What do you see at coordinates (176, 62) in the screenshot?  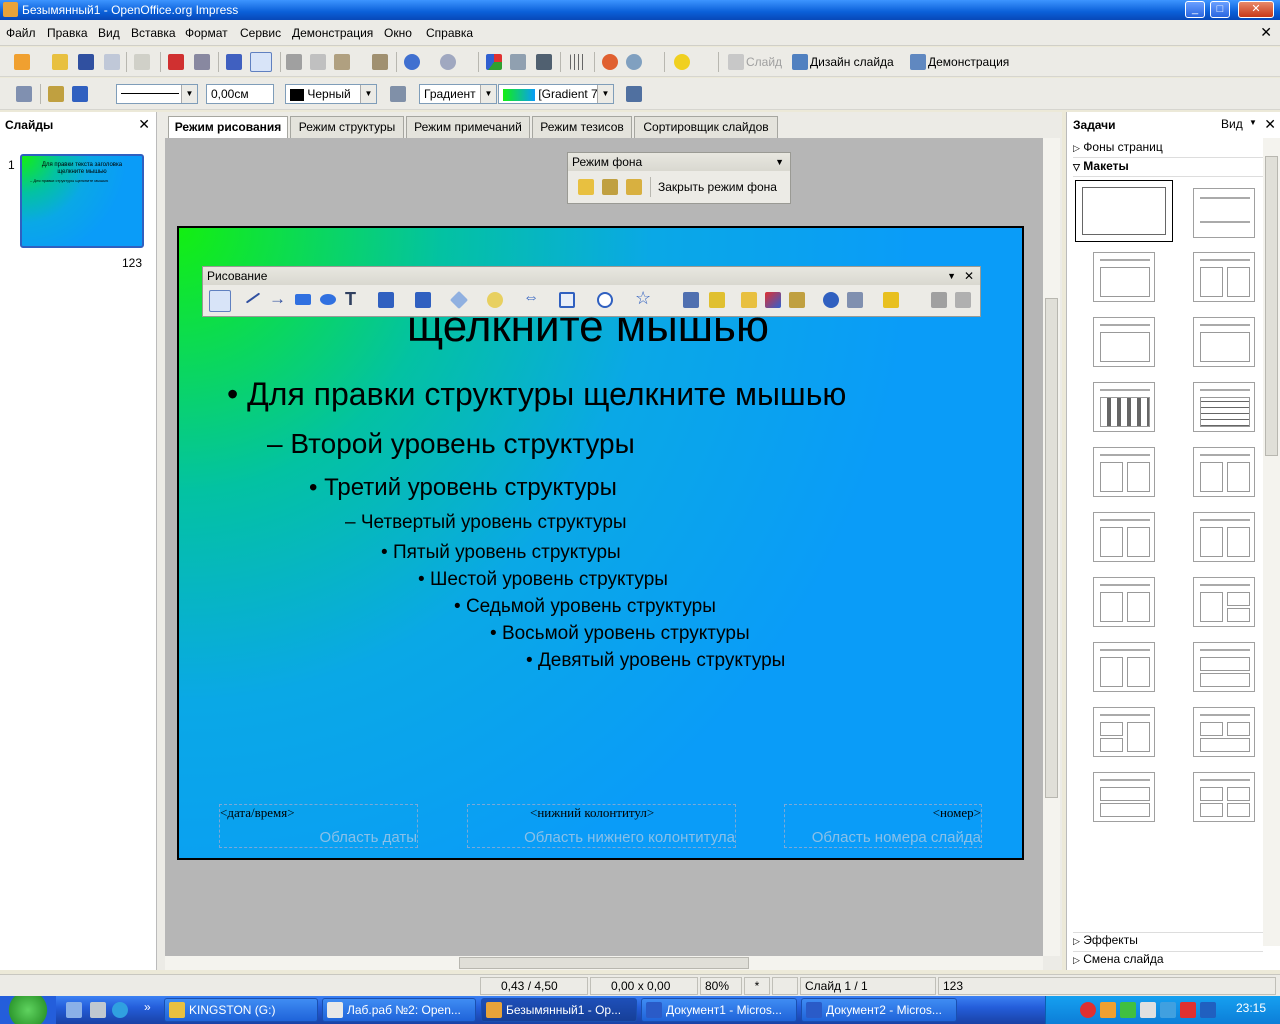 I see `export-pdf-icon` at bounding box center [176, 62].